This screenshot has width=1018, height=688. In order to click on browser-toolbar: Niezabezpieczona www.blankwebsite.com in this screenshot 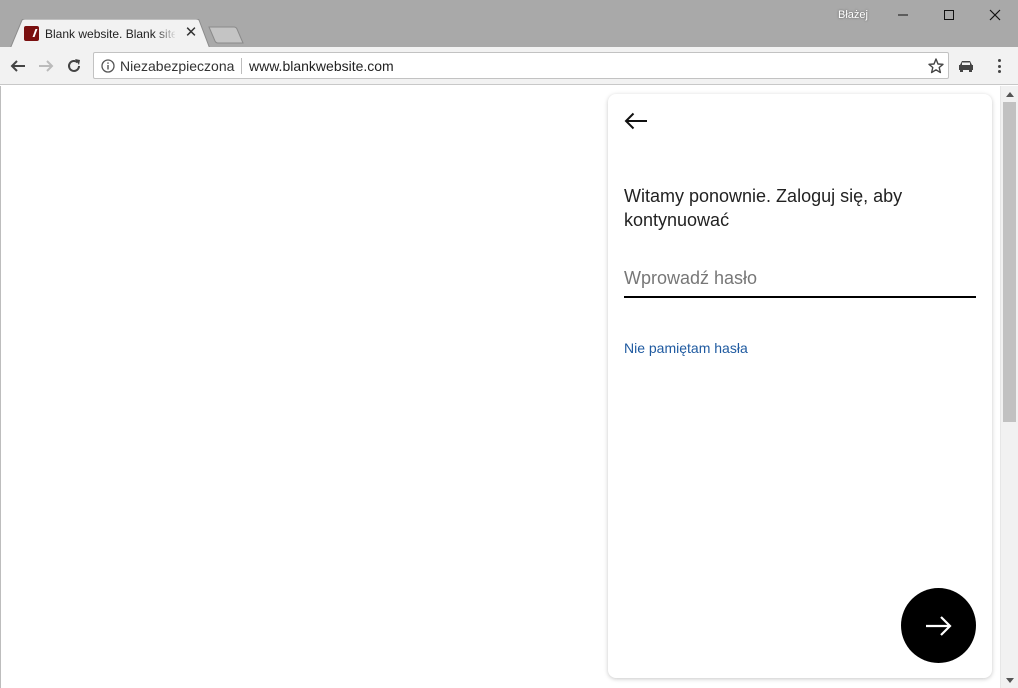, I will do `click(509, 66)`.